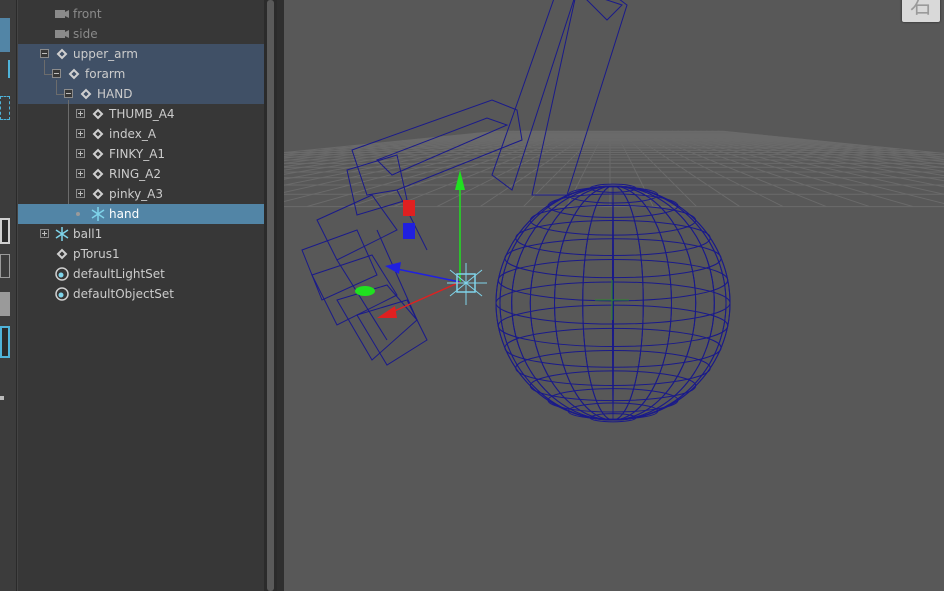 Image resolution: width=944 pixels, height=591 pixels. I want to click on outliner-item-label: pTorus1, so click(96, 254).